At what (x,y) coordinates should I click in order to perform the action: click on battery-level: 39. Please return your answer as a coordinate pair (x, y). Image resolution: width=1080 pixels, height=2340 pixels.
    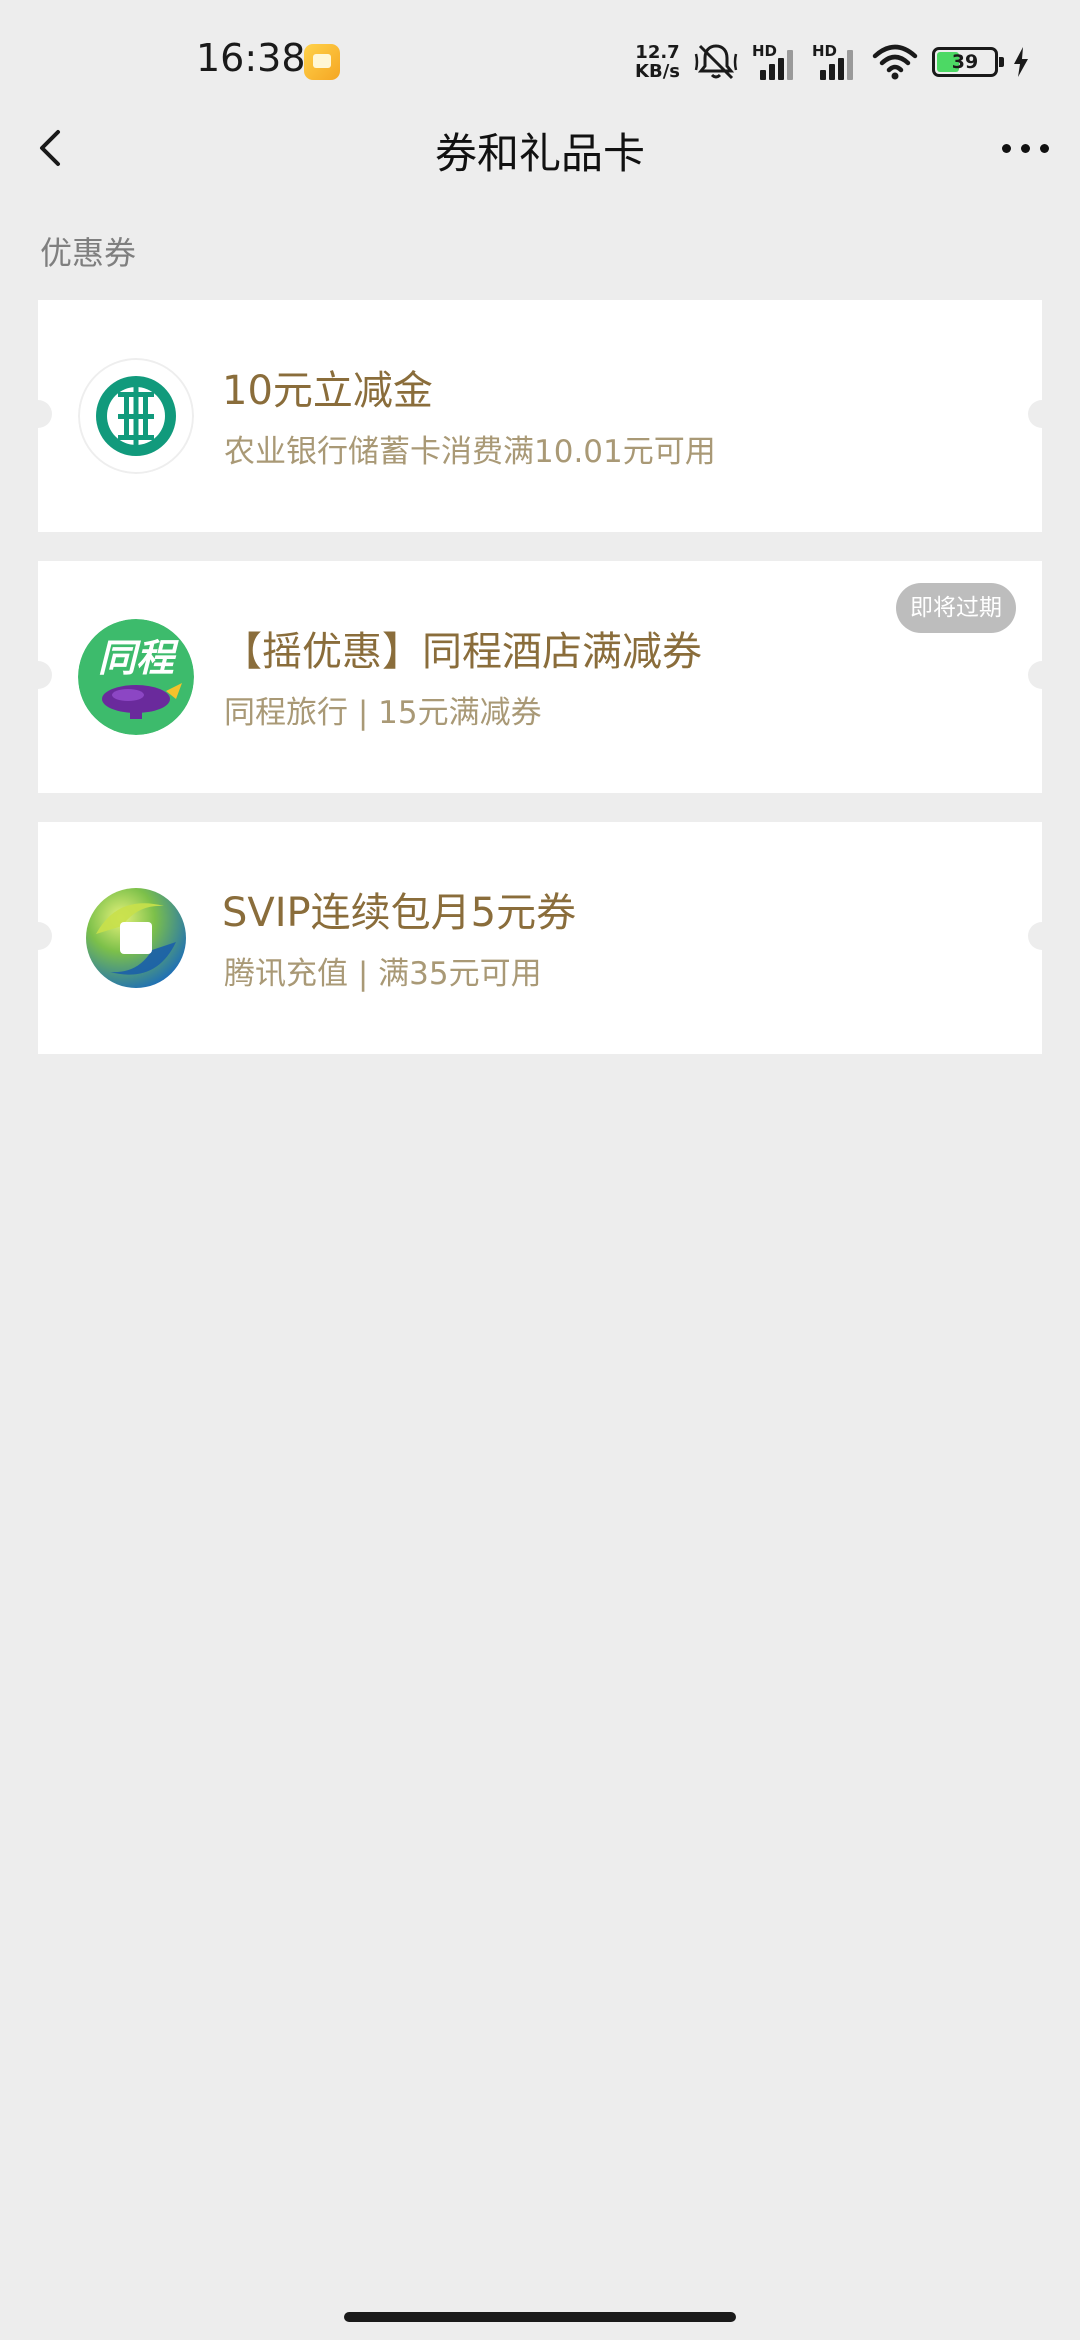
    Looking at the image, I should click on (965, 62).